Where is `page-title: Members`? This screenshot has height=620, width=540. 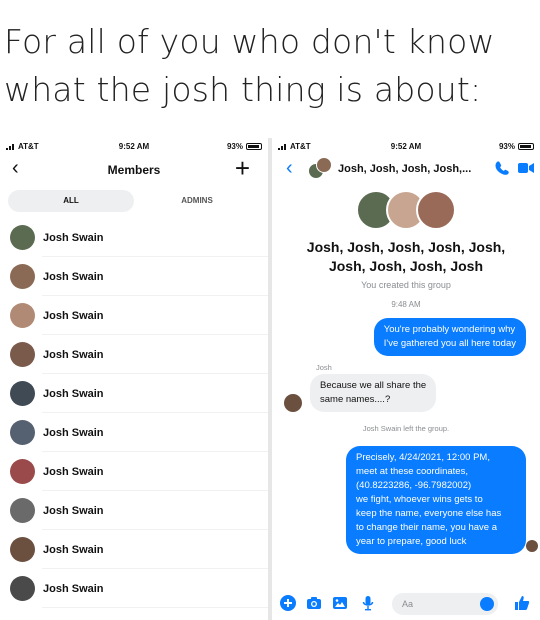 page-title: Members is located at coordinates (134, 170).